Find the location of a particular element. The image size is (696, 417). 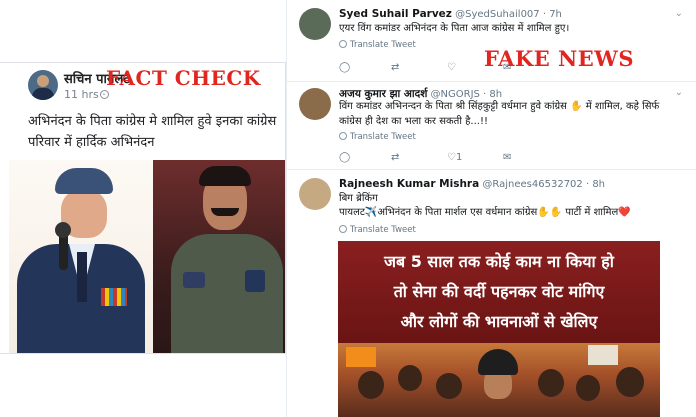

hair is located at coordinates (225, 176).